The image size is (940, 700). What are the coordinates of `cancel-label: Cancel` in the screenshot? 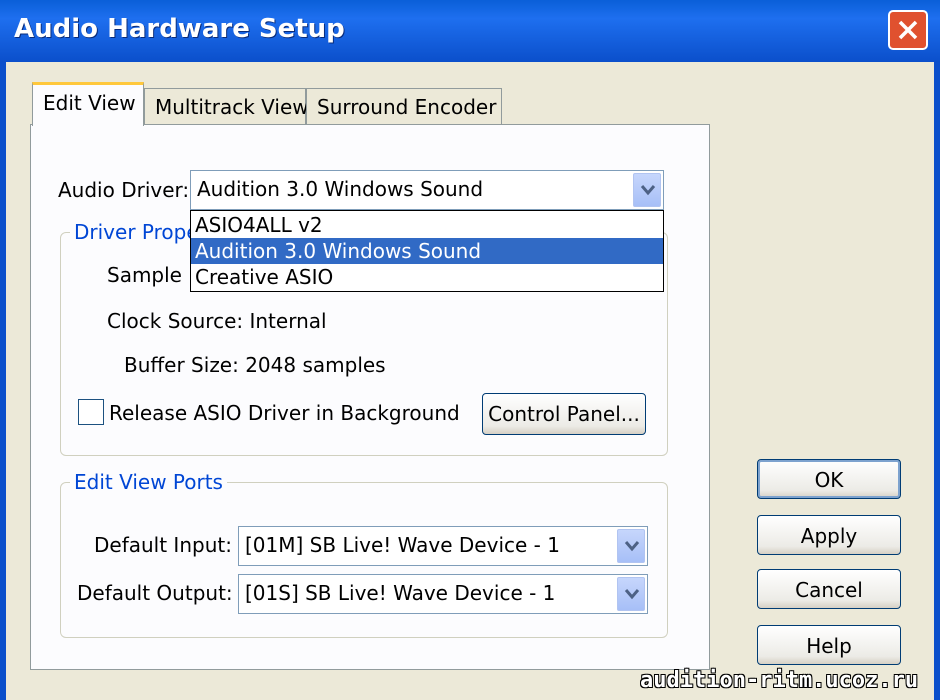 It's located at (829, 590).